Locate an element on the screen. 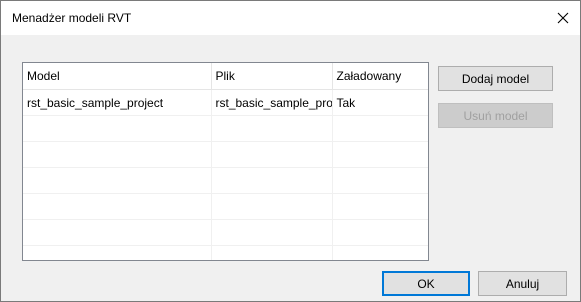 The width and height of the screenshot is (581, 302). add-model-button: Dodaj model is located at coordinates (495, 78).